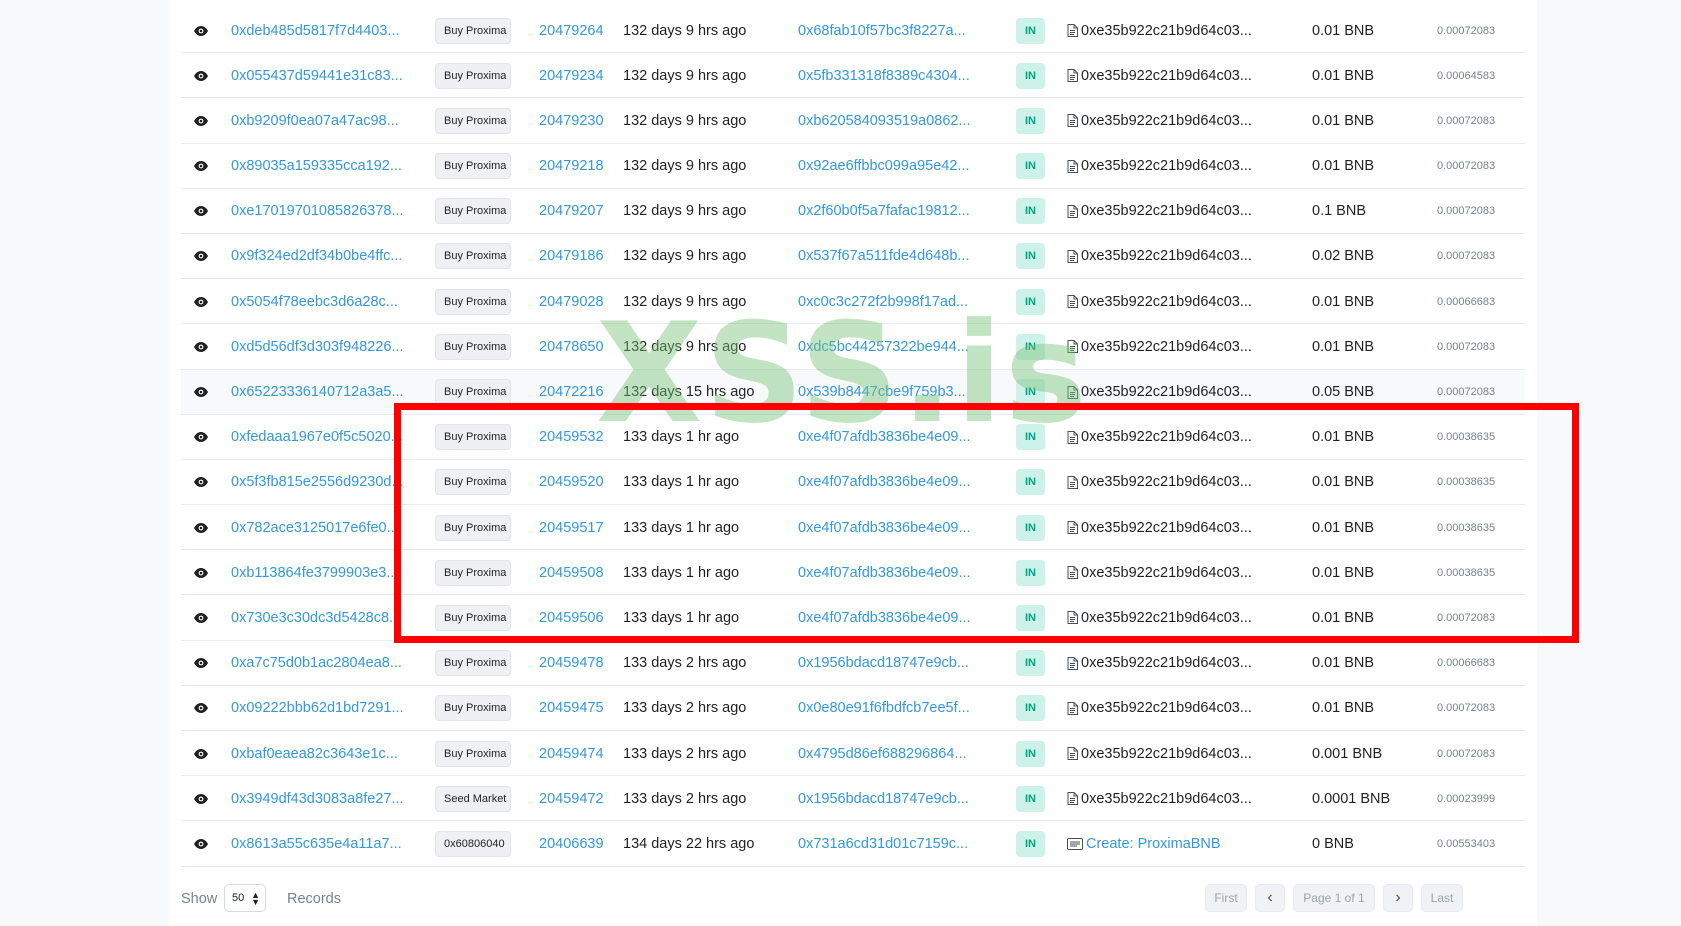 The width and height of the screenshot is (1681, 926). What do you see at coordinates (1072, 482) in the screenshot?
I see `document-icon` at bounding box center [1072, 482].